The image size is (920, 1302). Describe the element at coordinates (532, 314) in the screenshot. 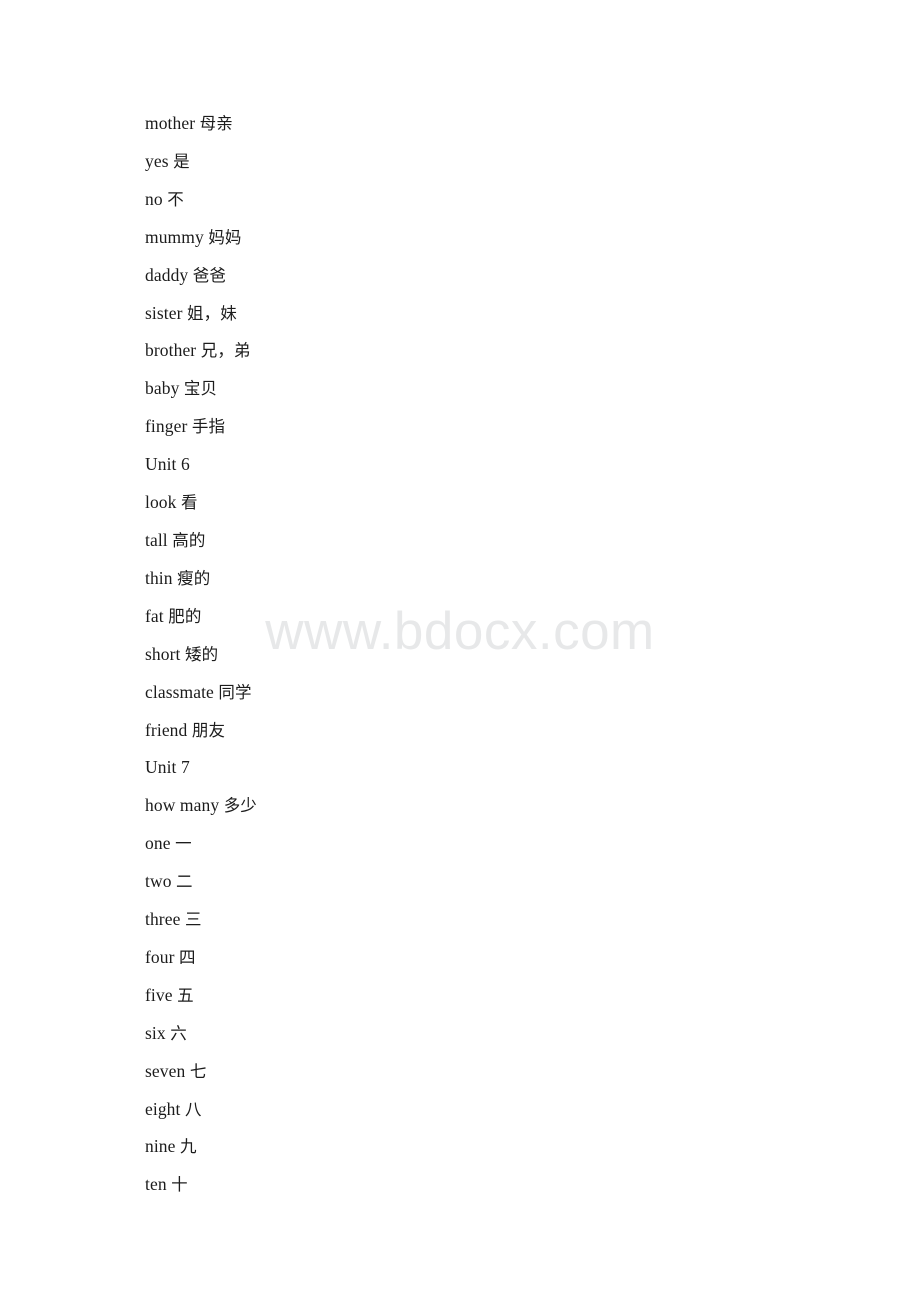

I see `vocab-entry-sister: sister 姐，妹` at that location.